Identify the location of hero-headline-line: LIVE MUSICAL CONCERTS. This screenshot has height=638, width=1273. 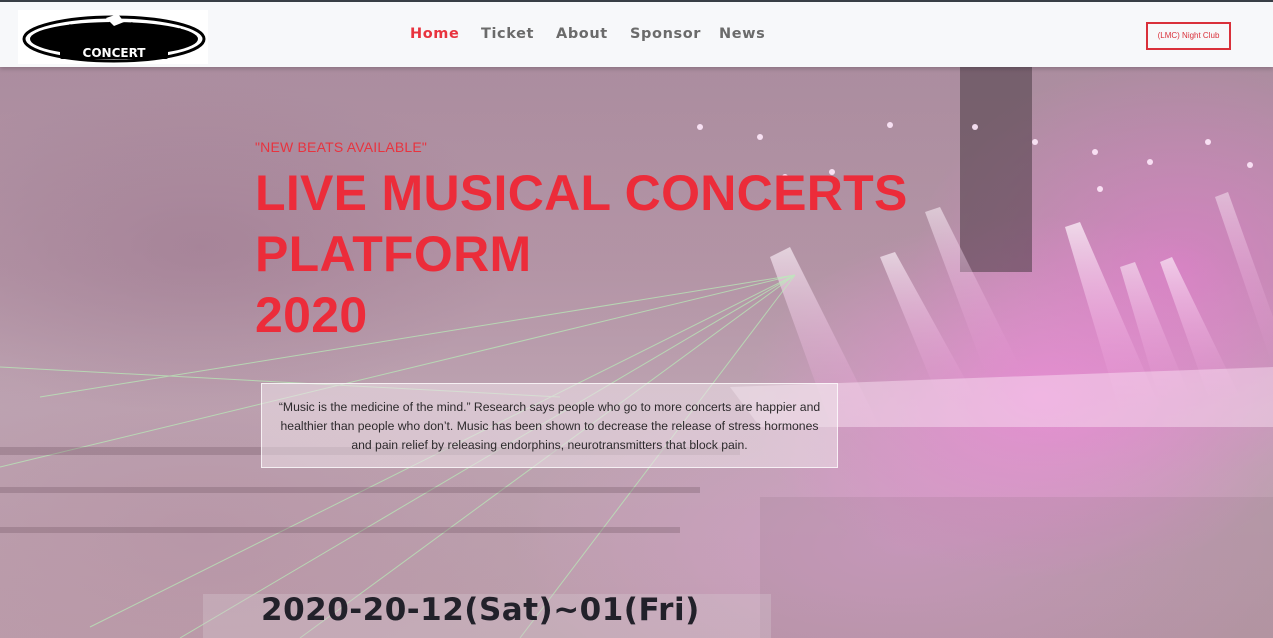
(581, 193).